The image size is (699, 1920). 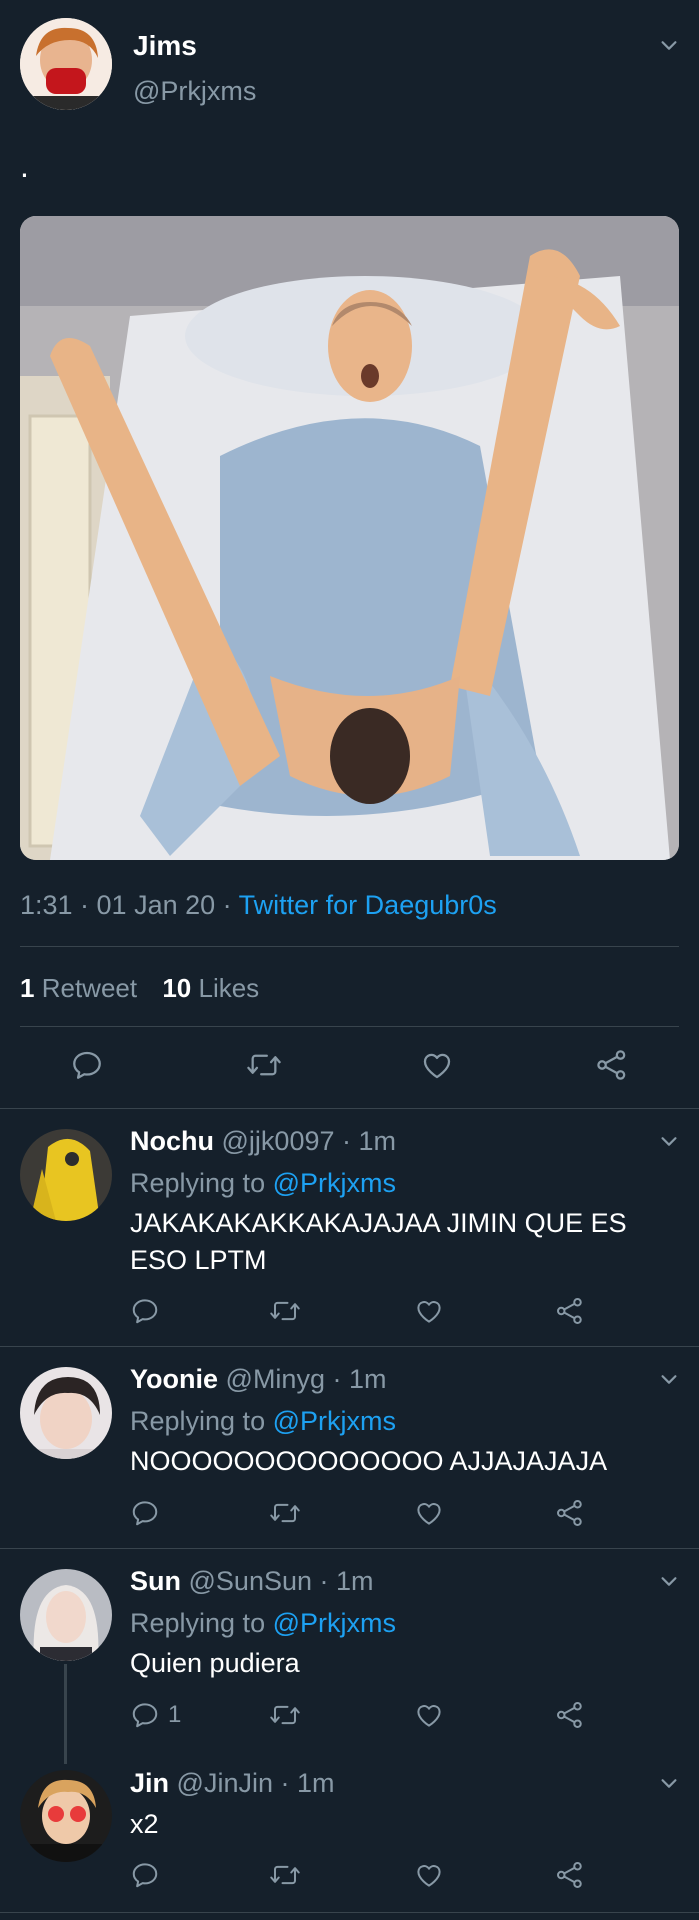 I want to click on tweet-timestamp: 1:31 · 01 Jan 20 ·, so click(x=126, y=905).